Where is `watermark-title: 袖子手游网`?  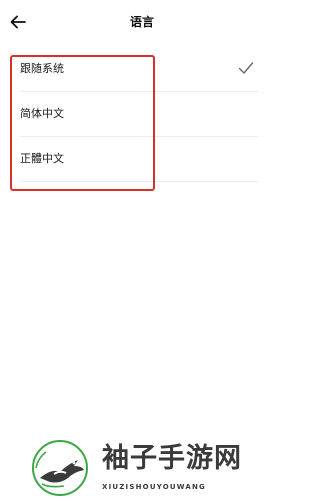
watermark-title: 袖子手游网 is located at coordinates (172, 458).